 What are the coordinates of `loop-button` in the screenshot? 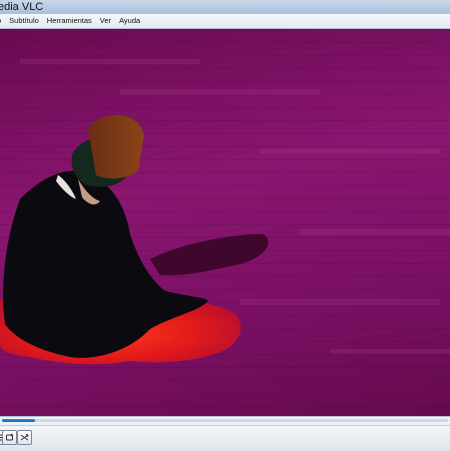 It's located at (9, 437).